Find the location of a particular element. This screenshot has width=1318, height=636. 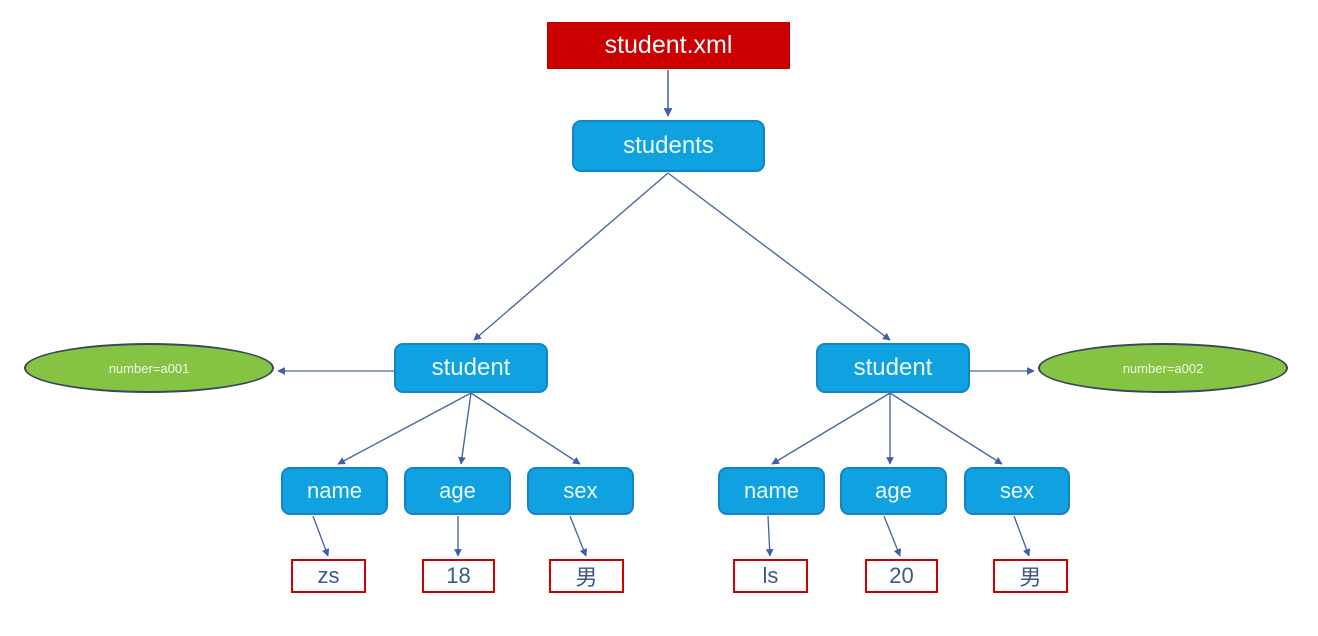

node-element-student-right: student is located at coordinates (893, 368).